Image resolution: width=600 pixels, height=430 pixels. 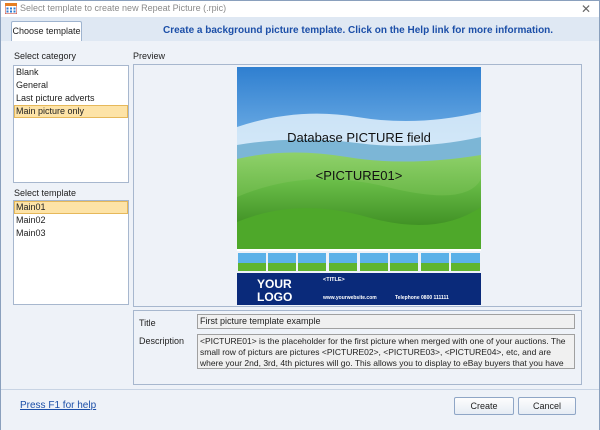 What do you see at coordinates (71, 220) in the screenshot?
I see `list-item: Main02` at bounding box center [71, 220].